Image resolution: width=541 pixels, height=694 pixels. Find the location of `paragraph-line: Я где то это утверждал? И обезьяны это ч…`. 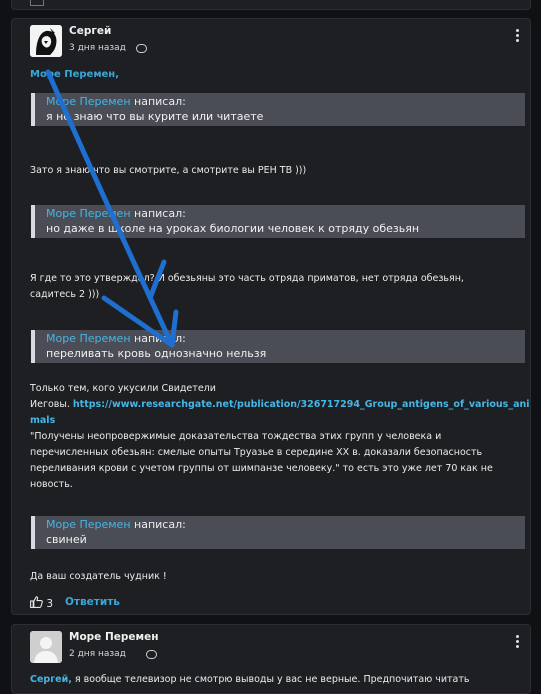

paragraph-line: Я где то это утверждал? И обезьяны это ч… is located at coordinates (247, 278).